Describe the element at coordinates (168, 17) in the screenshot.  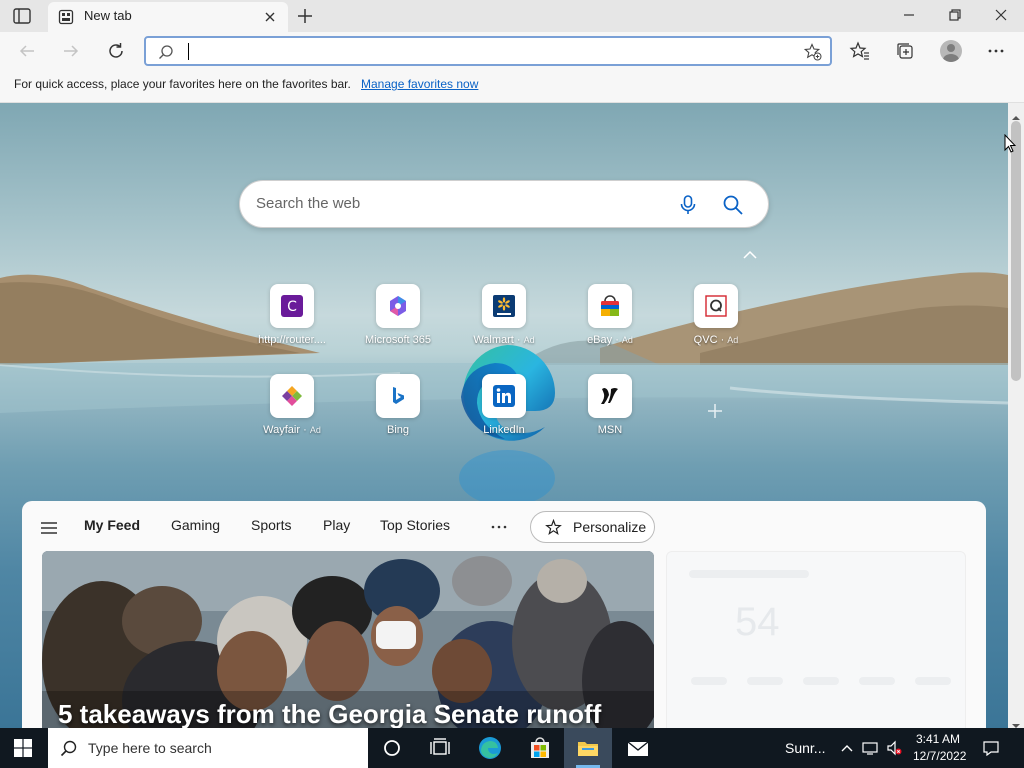
I see `tab-new-tab: New tab` at that location.